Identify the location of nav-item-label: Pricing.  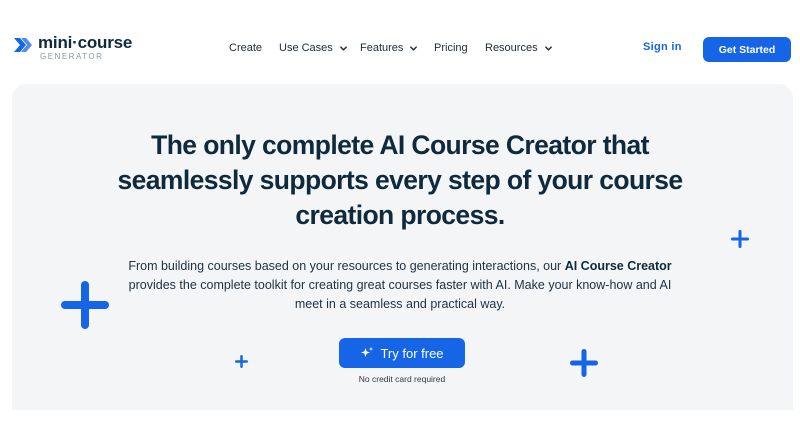
(451, 48).